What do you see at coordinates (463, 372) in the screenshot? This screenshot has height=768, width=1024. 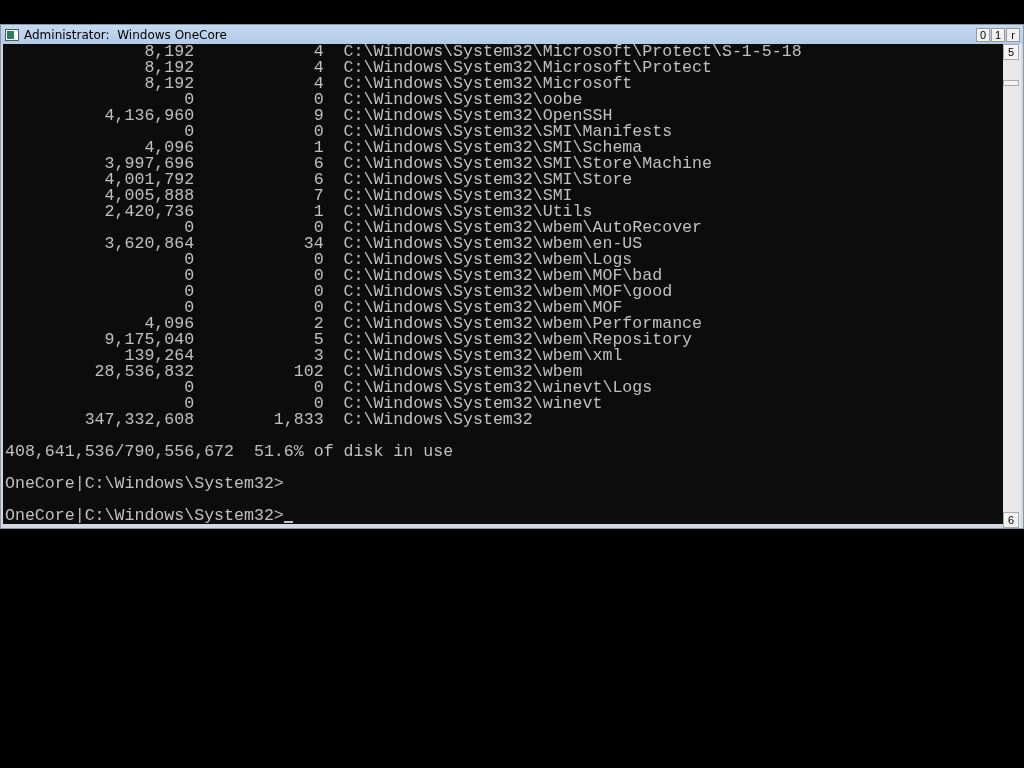 I see `path-cell: C:\Windows\System32\wbem` at bounding box center [463, 372].